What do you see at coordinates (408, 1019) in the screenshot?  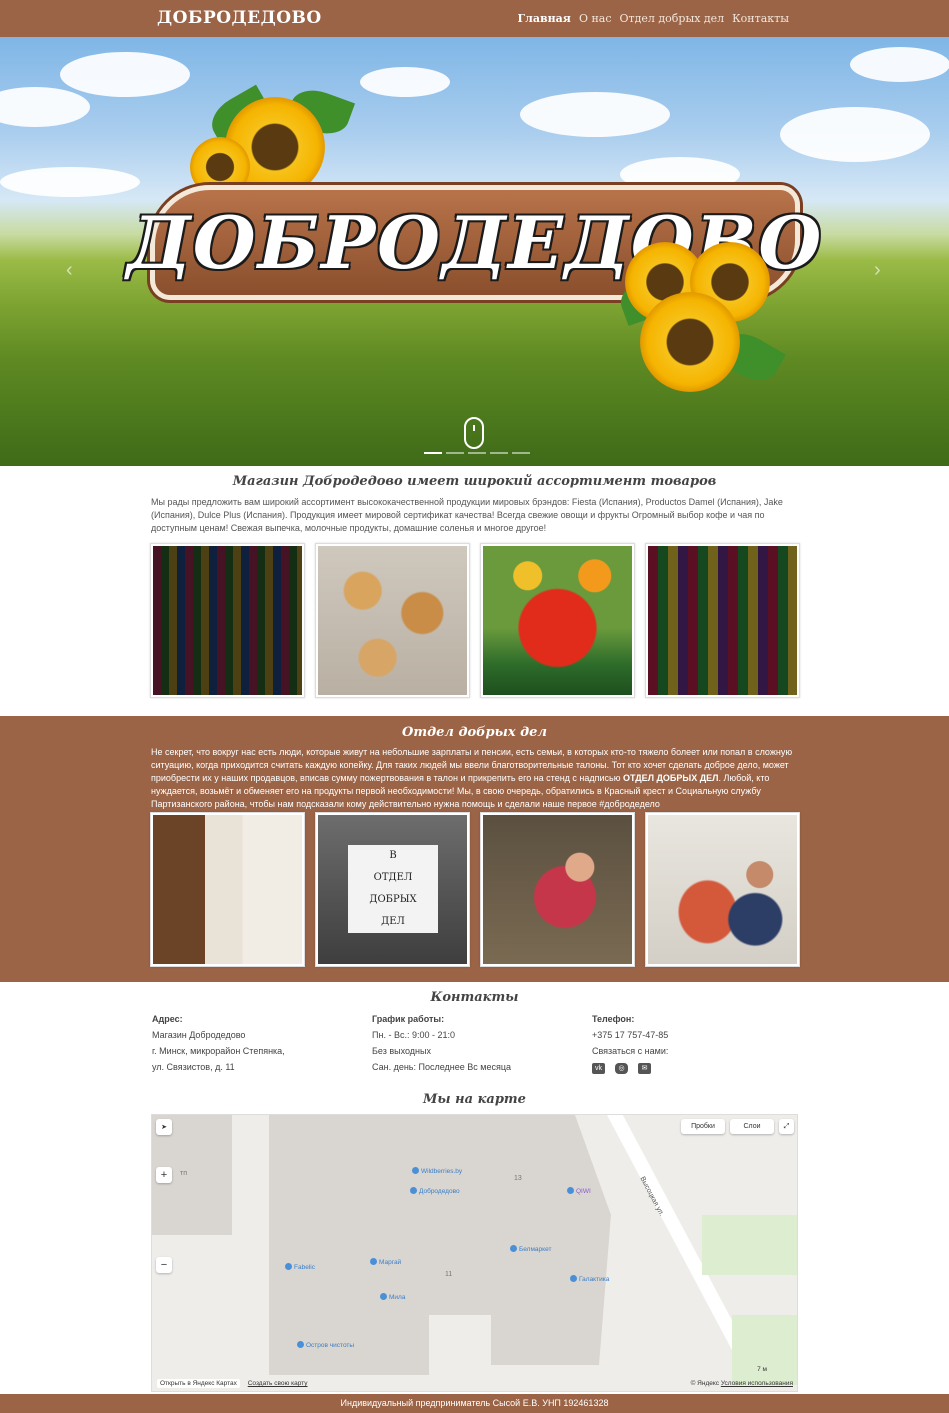 I see `schedule-label: График работы:` at bounding box center [408, 1019].